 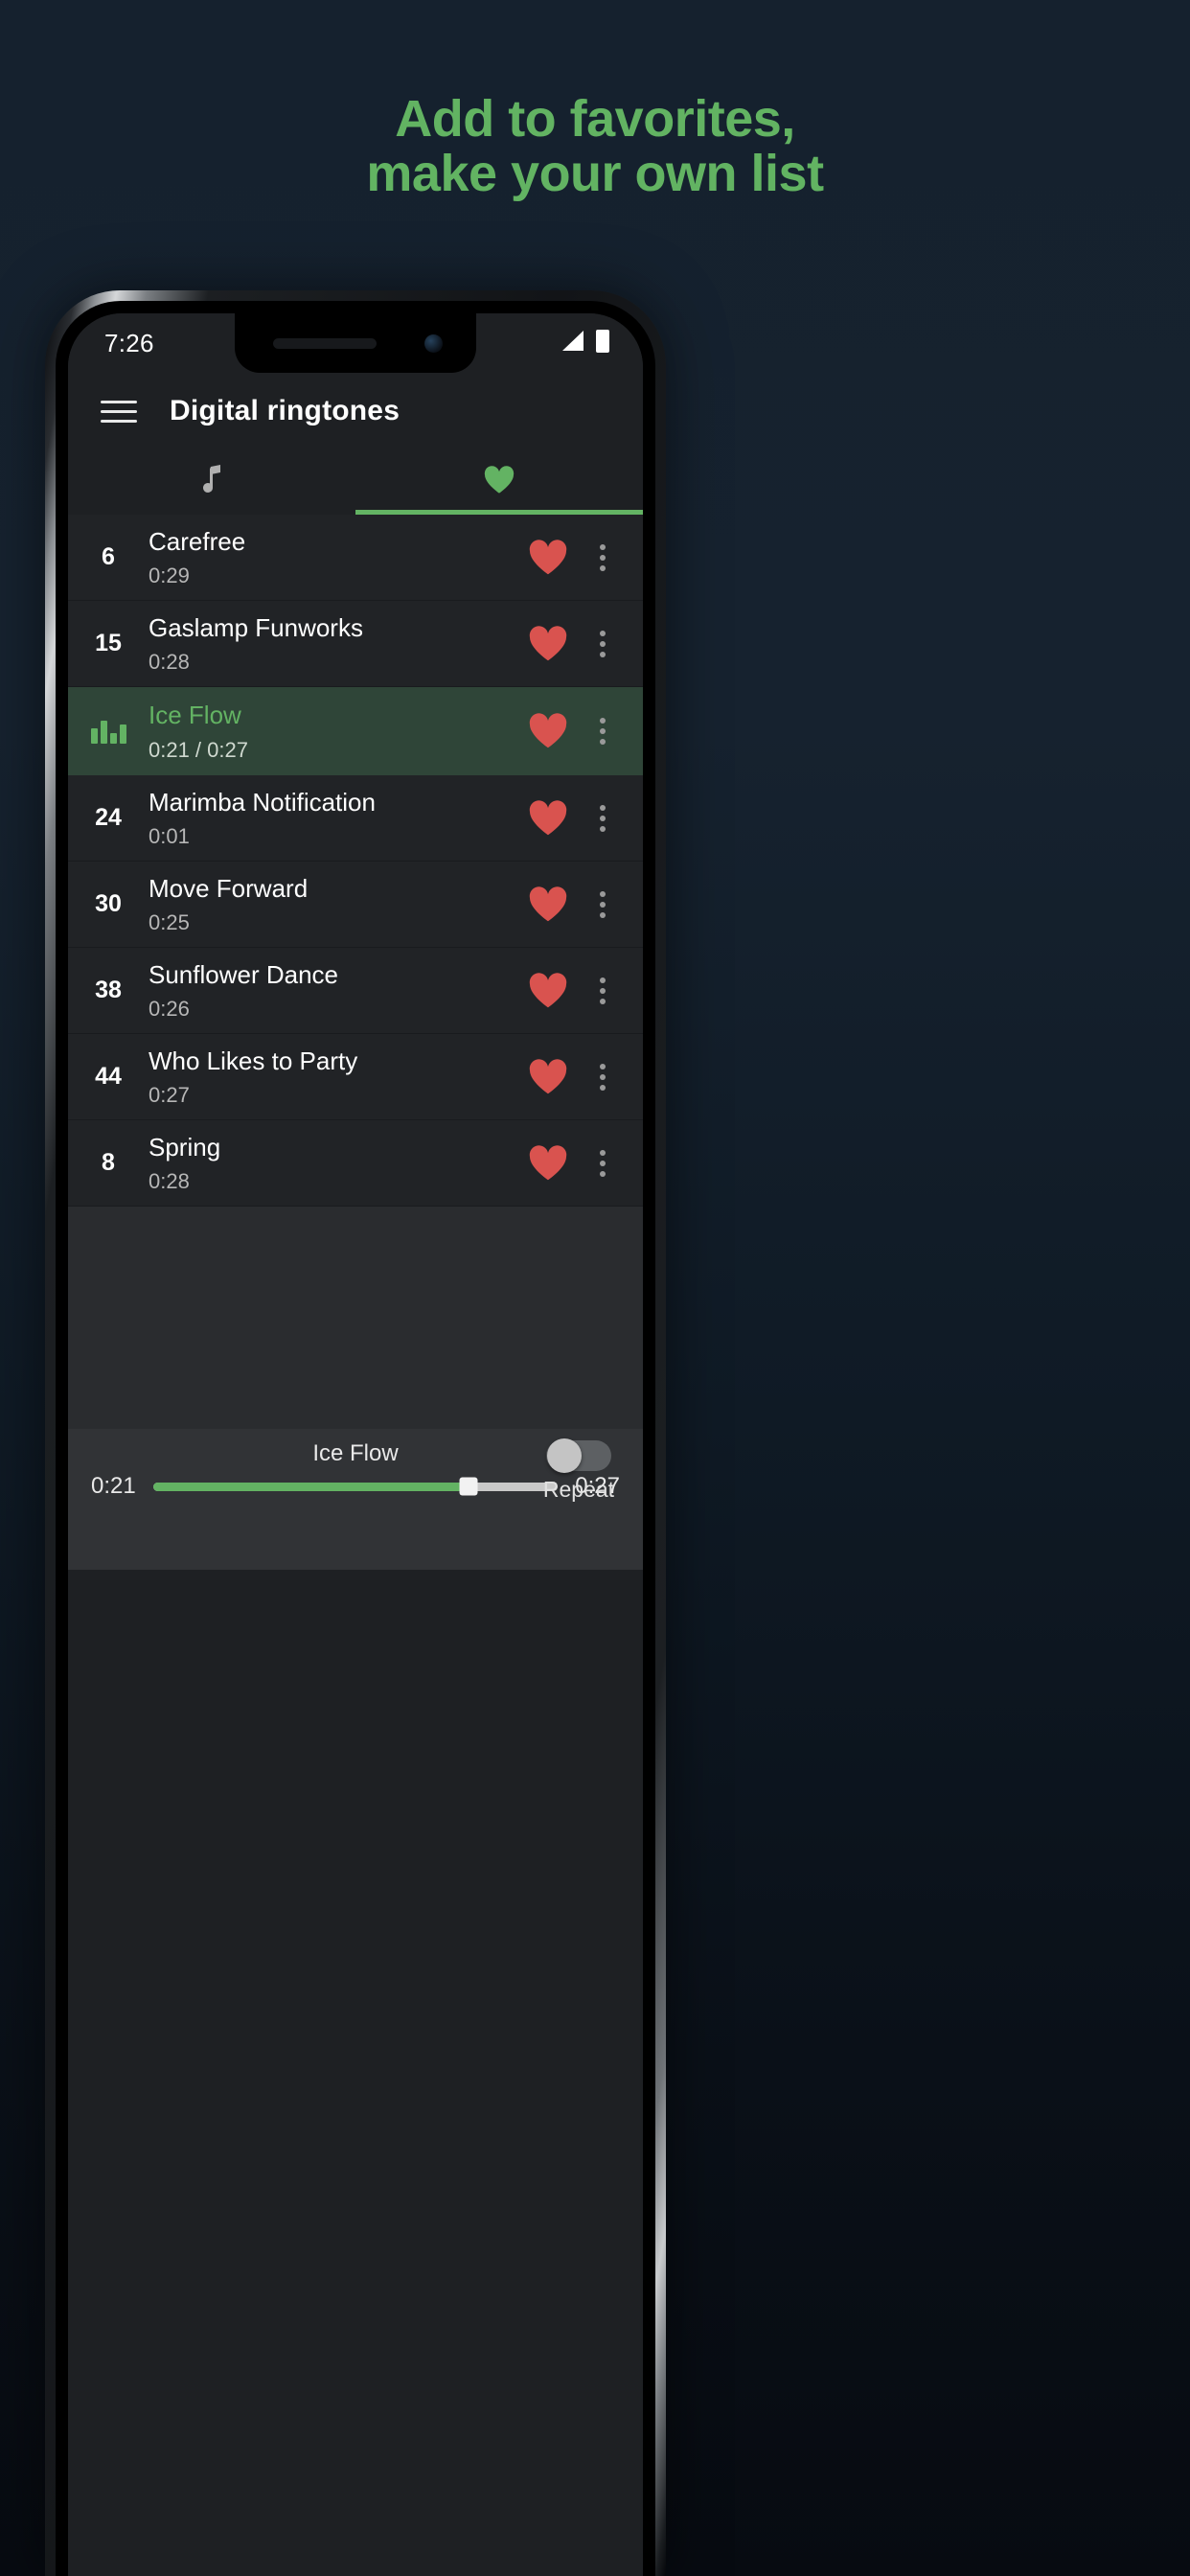 What do you see at coordinates (109, 643) in the screenshot?
I see `row-index: 15` at bounding box center [109, 643].